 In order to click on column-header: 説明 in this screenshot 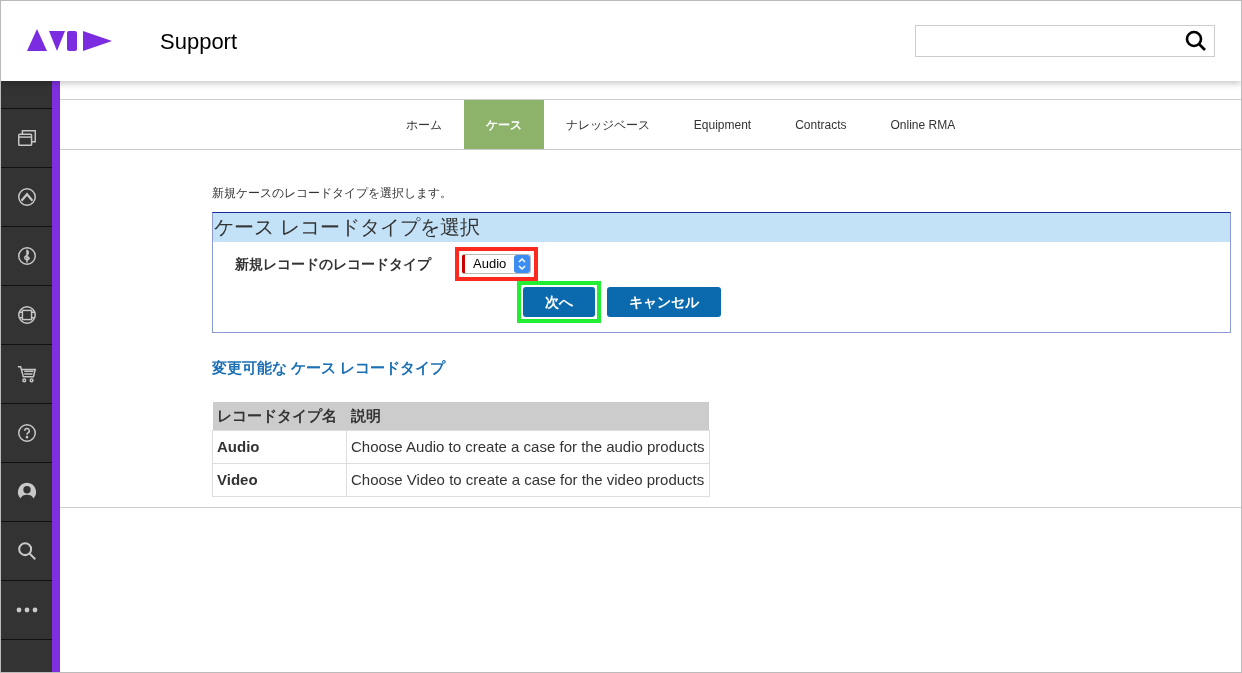, I will do `click(528, 416)`.